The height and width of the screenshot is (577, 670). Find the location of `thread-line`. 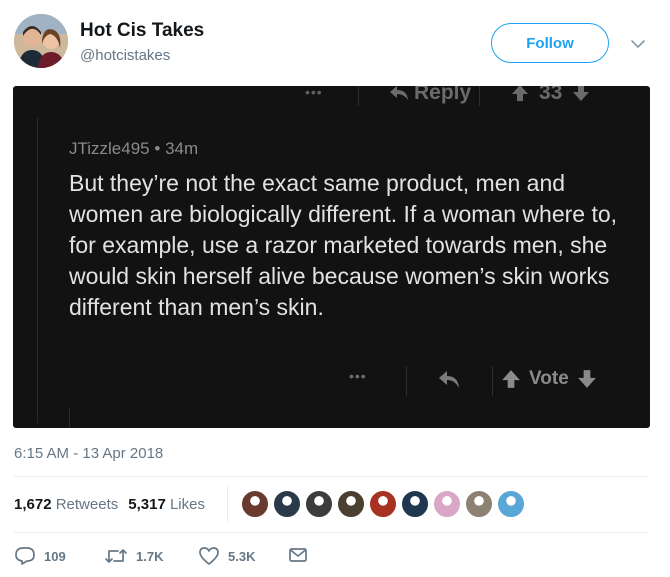

thread-line is located at coordinates (69, 418).